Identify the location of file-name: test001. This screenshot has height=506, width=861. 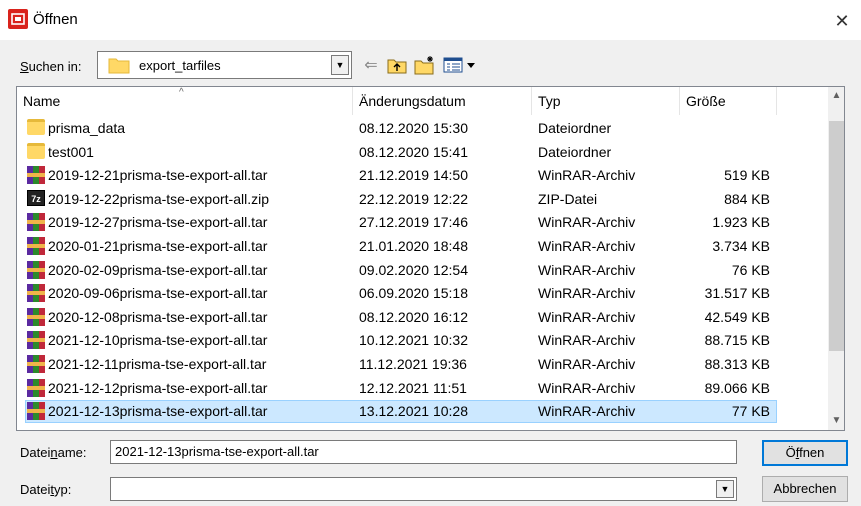
(71, 151).